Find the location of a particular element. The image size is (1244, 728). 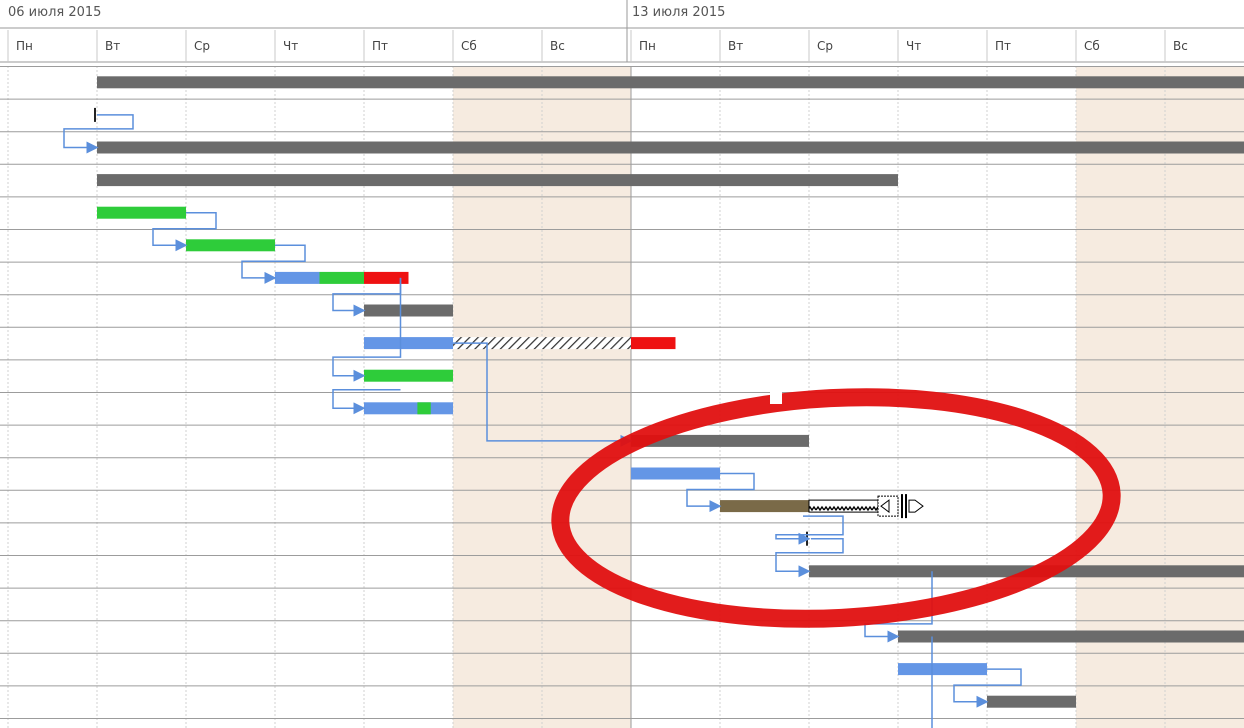

task-bar-delayed is located at coordinates (764, 506).